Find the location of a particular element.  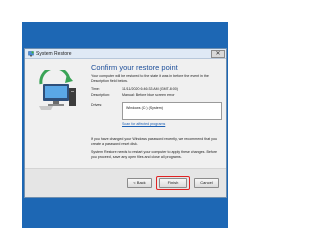

computer-restore-illustration is located at coordinates (57, 90).